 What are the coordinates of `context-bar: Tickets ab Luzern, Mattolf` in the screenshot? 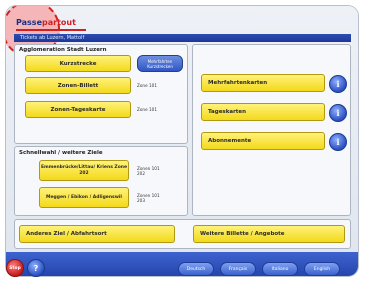 It's located at (182, 38).